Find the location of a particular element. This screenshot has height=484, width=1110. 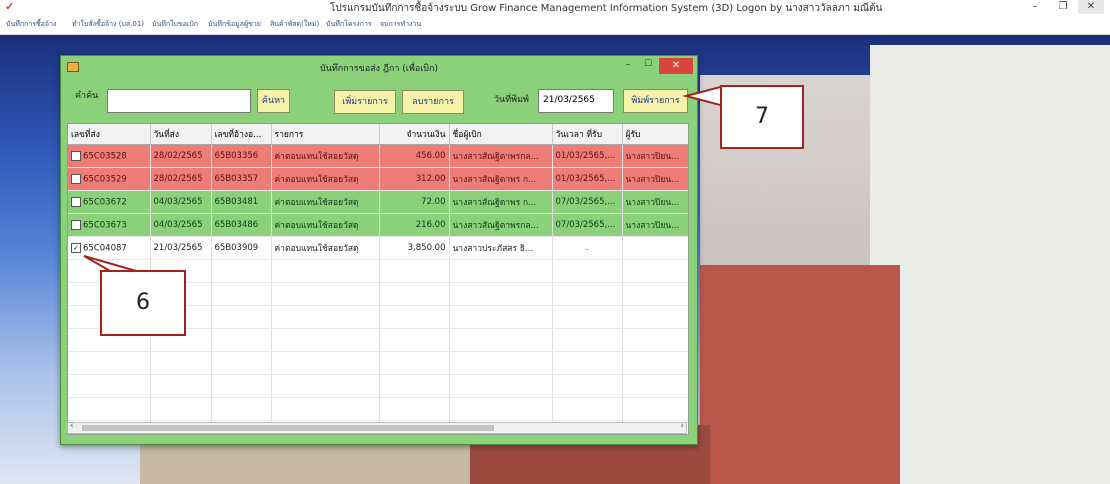

callout-7: 7 is located at coordinates (762, 117).